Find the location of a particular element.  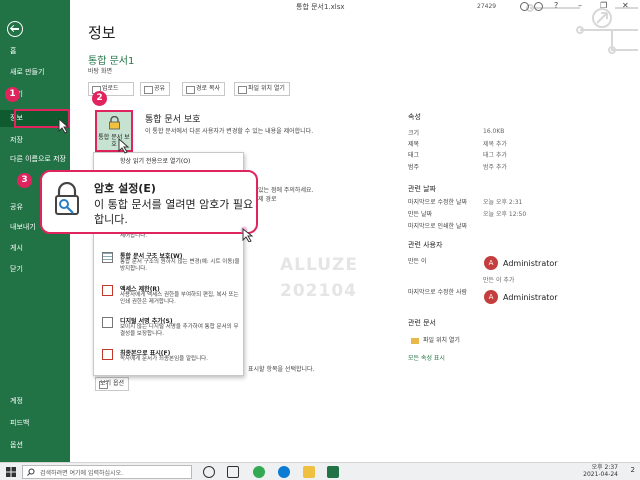

cortana-icon is located at coordinates (209, 472).